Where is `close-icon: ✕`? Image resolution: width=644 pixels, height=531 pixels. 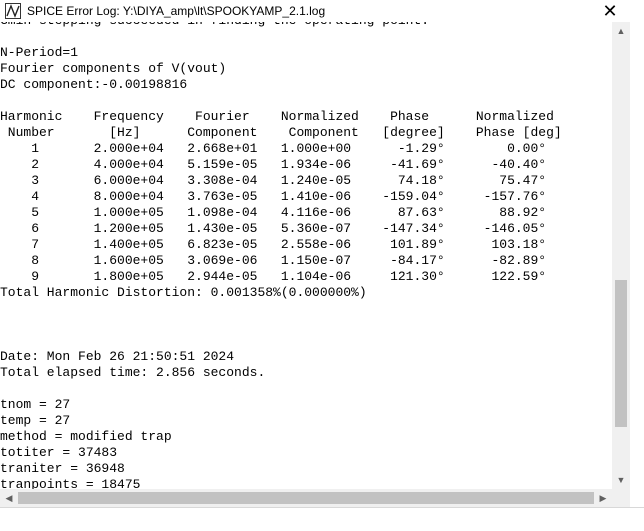 close-icon: ✕ is located at coordinates (610, 10).